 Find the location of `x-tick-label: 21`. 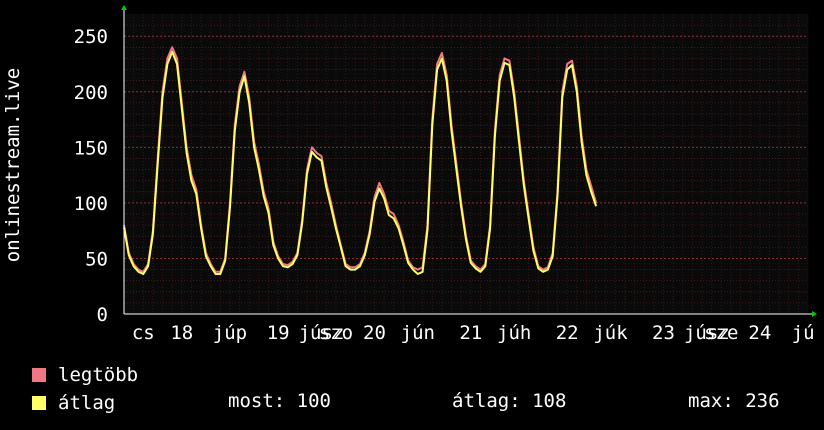

x-tick-label: 21 is located at coordinates (470, 333).